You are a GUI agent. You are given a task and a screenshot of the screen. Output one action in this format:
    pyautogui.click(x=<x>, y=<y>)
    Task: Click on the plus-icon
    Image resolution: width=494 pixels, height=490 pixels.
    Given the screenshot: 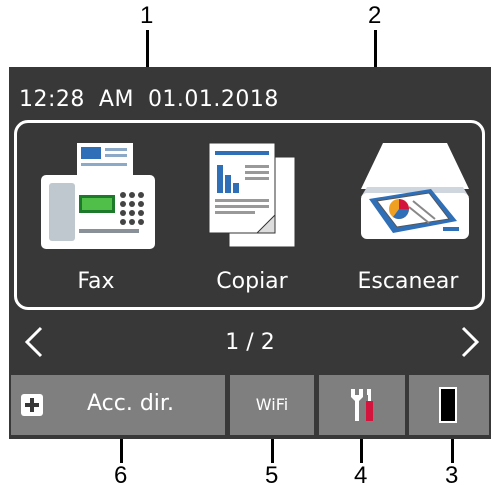 What is the action you would take?
    pyautogui.click(x=32, y=405)
    